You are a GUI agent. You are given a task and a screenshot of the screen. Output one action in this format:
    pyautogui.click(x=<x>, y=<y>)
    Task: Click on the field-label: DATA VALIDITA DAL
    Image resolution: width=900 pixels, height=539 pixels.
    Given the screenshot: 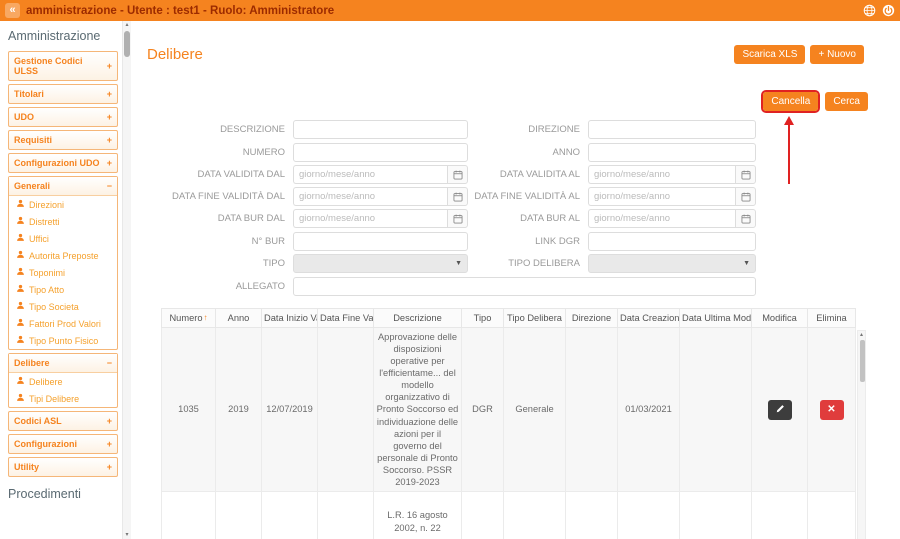 What is the action you would take?
    pyautogui.click(x=241, y=174)
    